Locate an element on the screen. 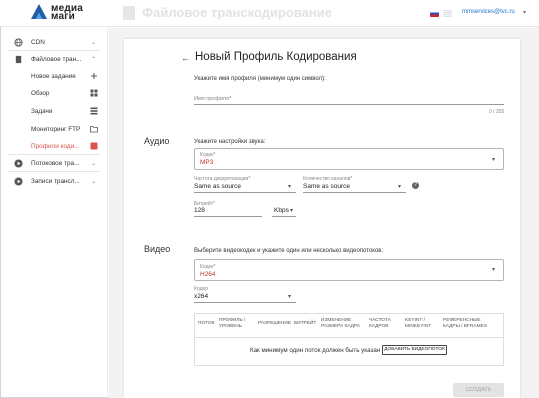 The height and width of the screenshot is (398, 539). chevron-up-icon: ⌃ is located at coordinates (94, 59).